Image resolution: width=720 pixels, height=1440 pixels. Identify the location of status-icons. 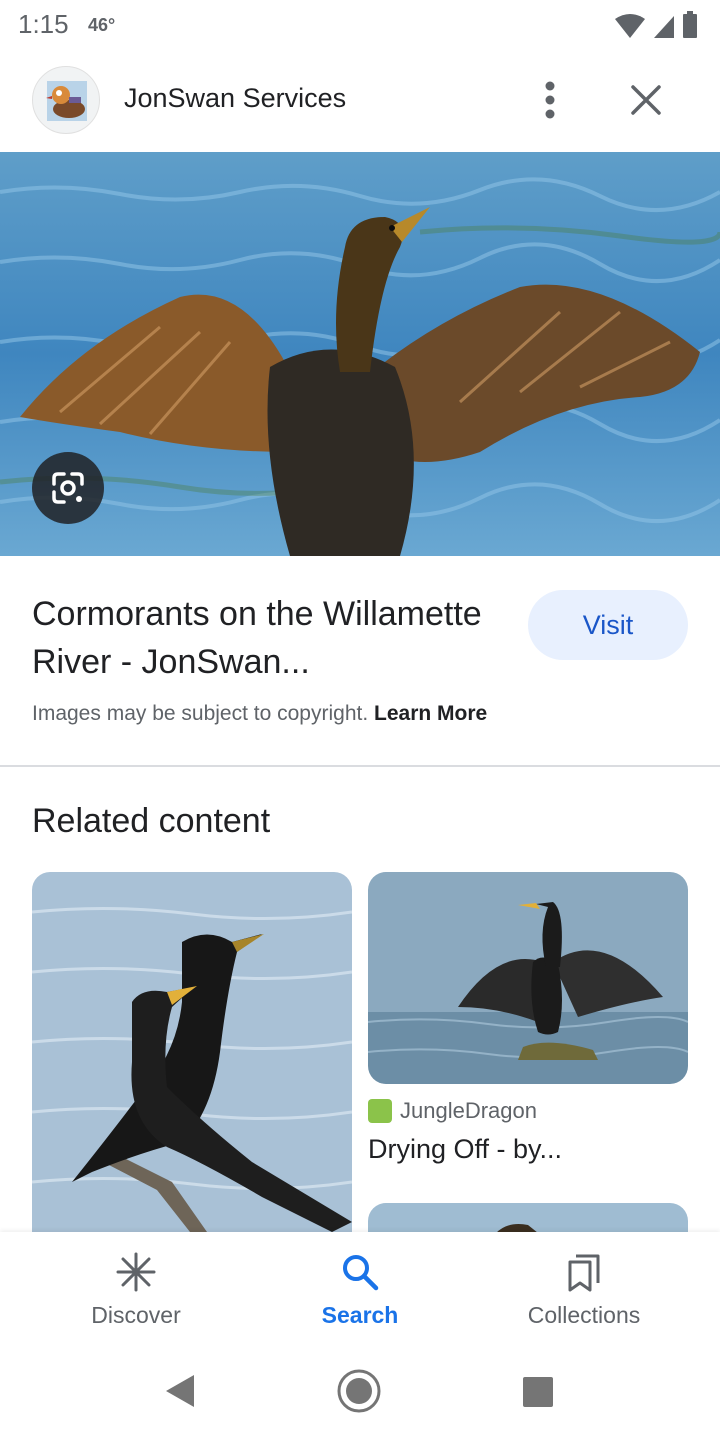
(656, 25).